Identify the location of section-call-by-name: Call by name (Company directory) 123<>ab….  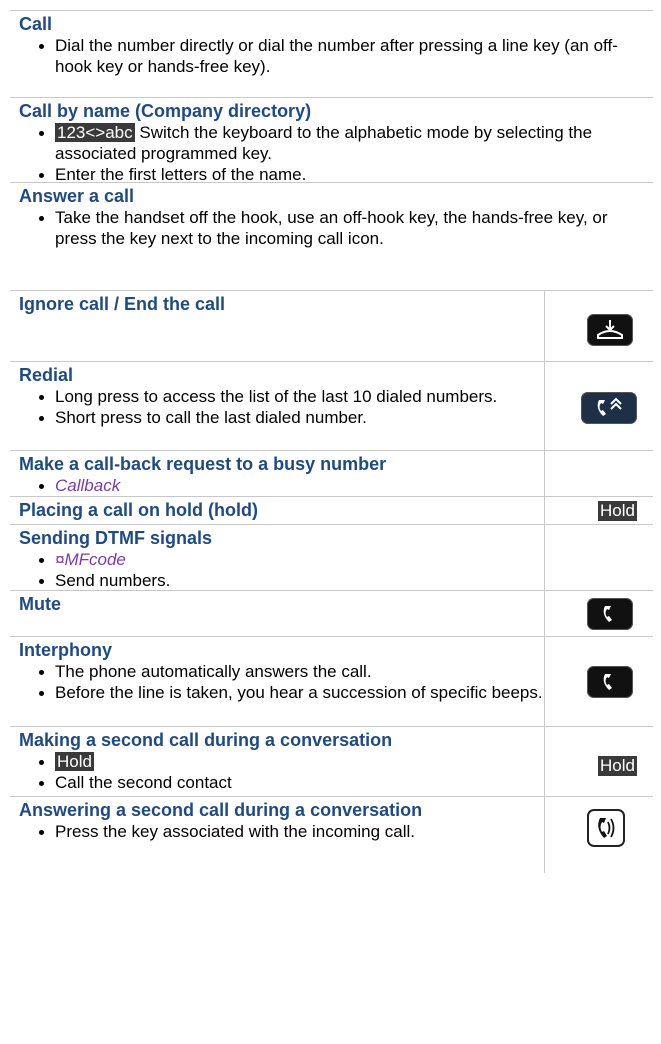
(331, 141).